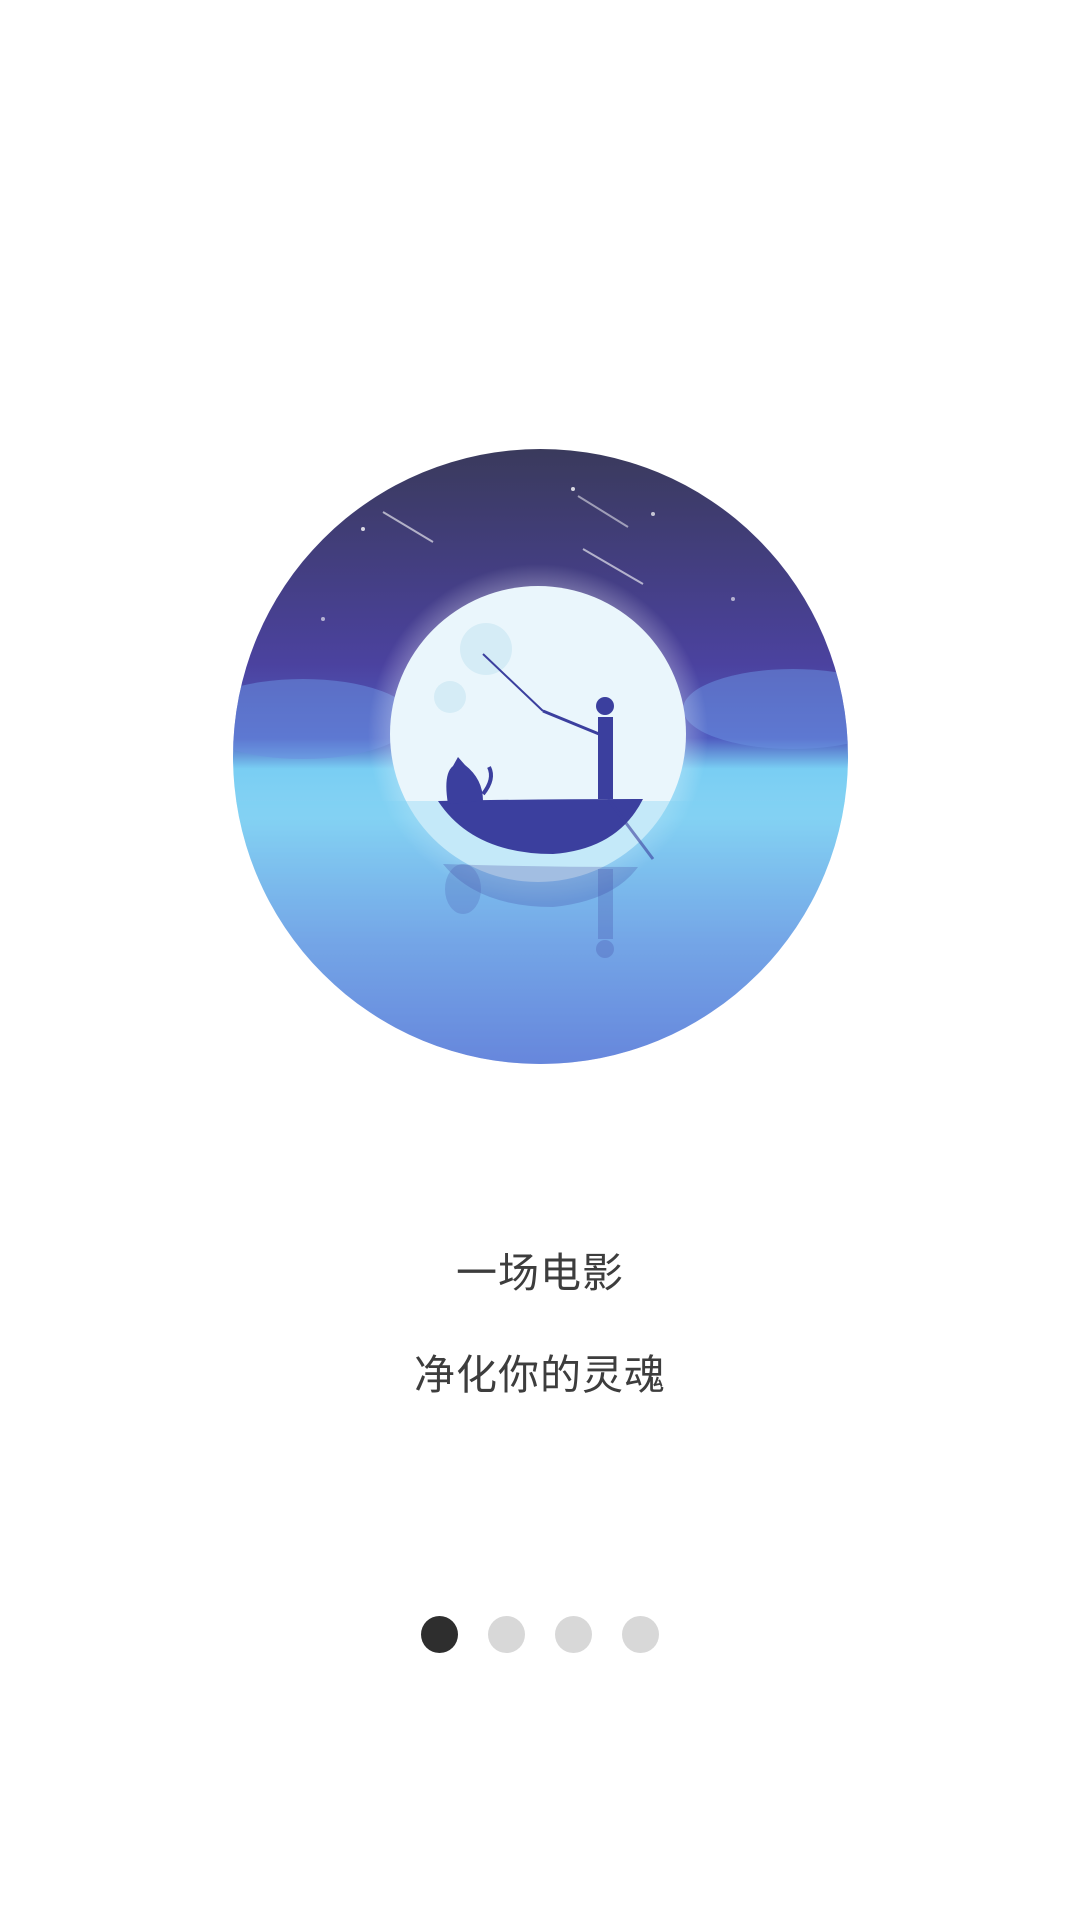  I want to click on page-indicator, so click(540, 1634).